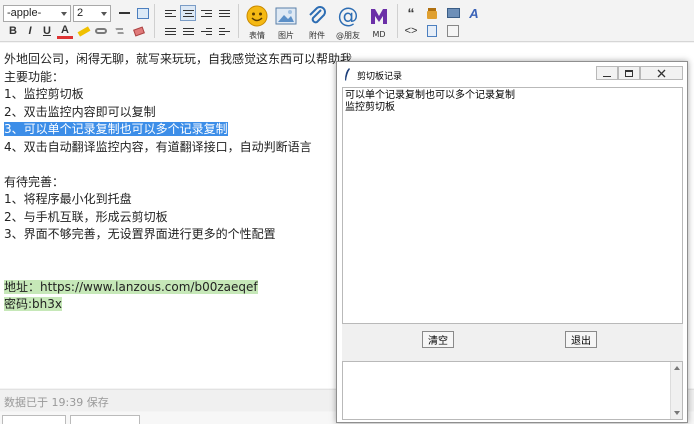 The image size is (694, 424). What do you see at coordinates (139, 31) in the screenshot?
I see `clear-format-icon` at bounding box center [139, 31].